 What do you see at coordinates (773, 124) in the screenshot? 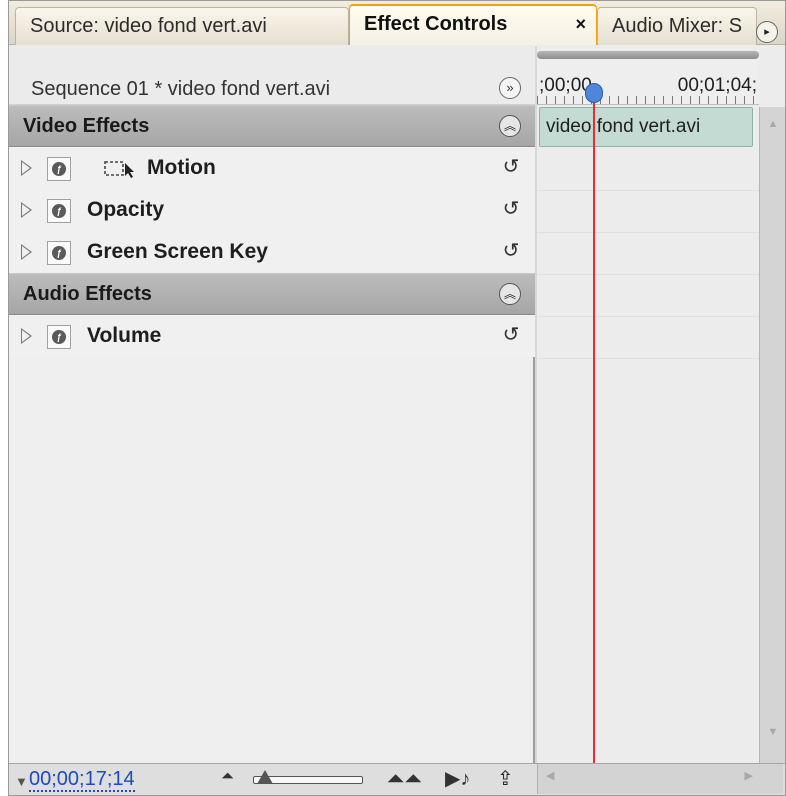
I see `scroll-up-icon: ▲` at bounding box center [773, 124].